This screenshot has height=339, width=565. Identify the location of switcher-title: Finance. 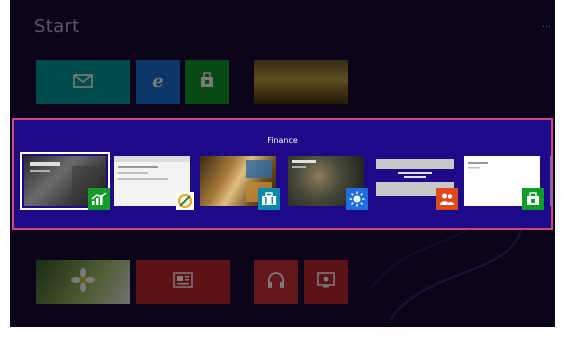
(282, 140).